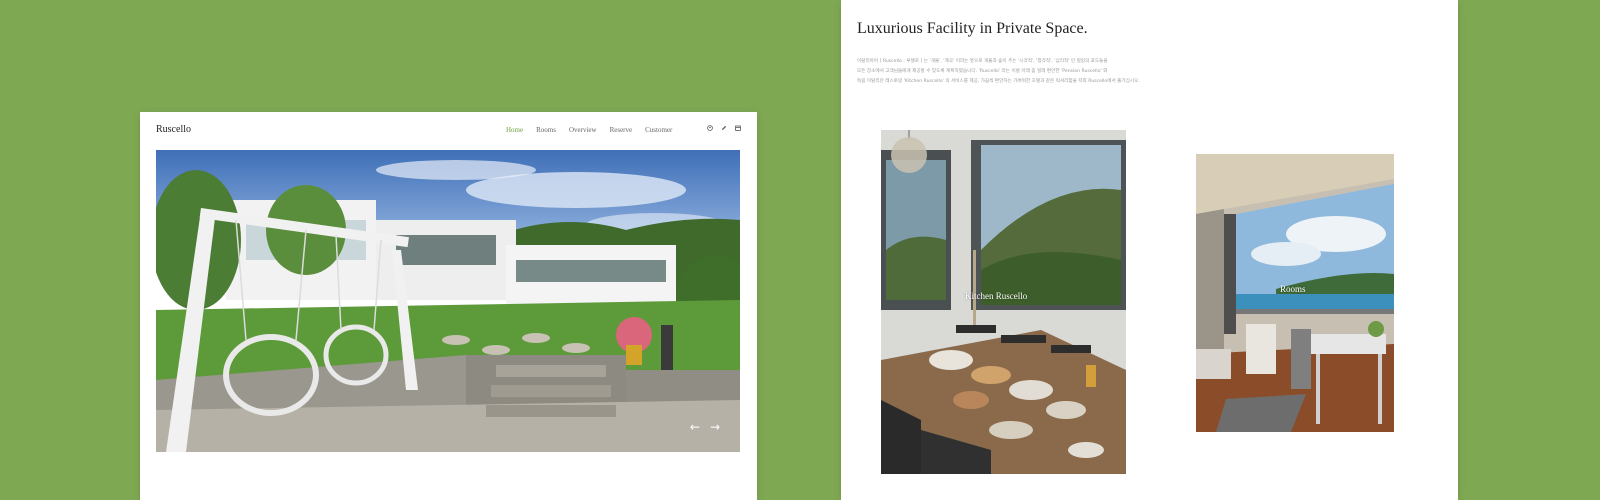  I want to click on kitchen-dining-photo, so click(1003, 302).